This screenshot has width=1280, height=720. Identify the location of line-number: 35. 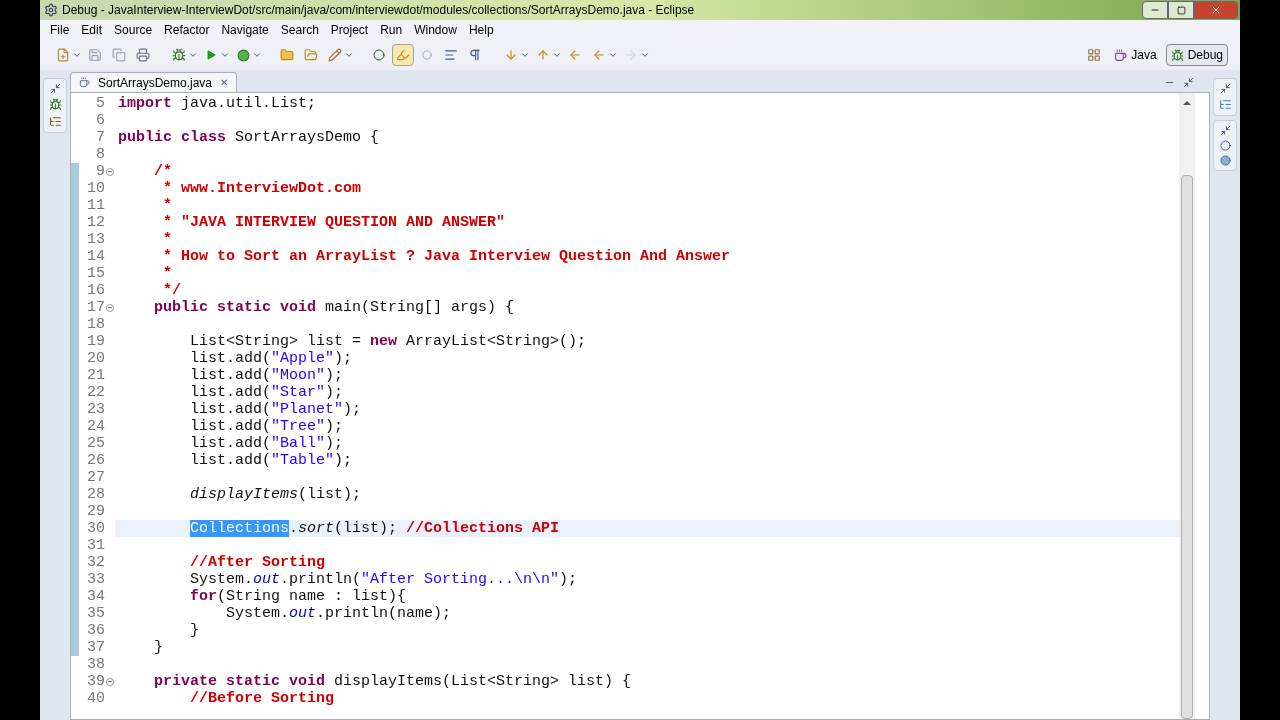
(95, 613).